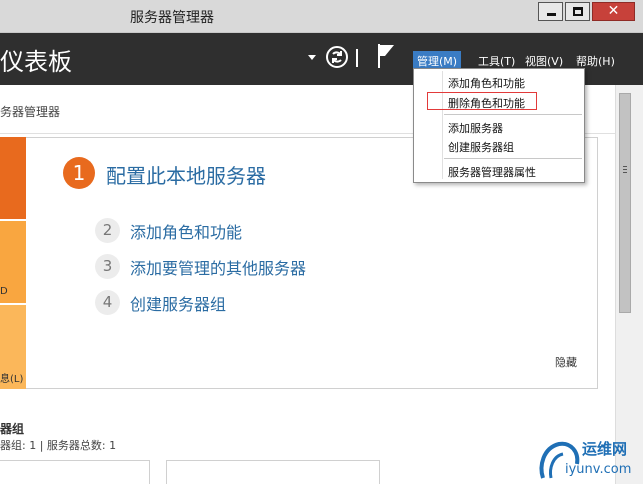  I want to click on site-watermark: 运维网 iyunv.com, so click(587, 459).